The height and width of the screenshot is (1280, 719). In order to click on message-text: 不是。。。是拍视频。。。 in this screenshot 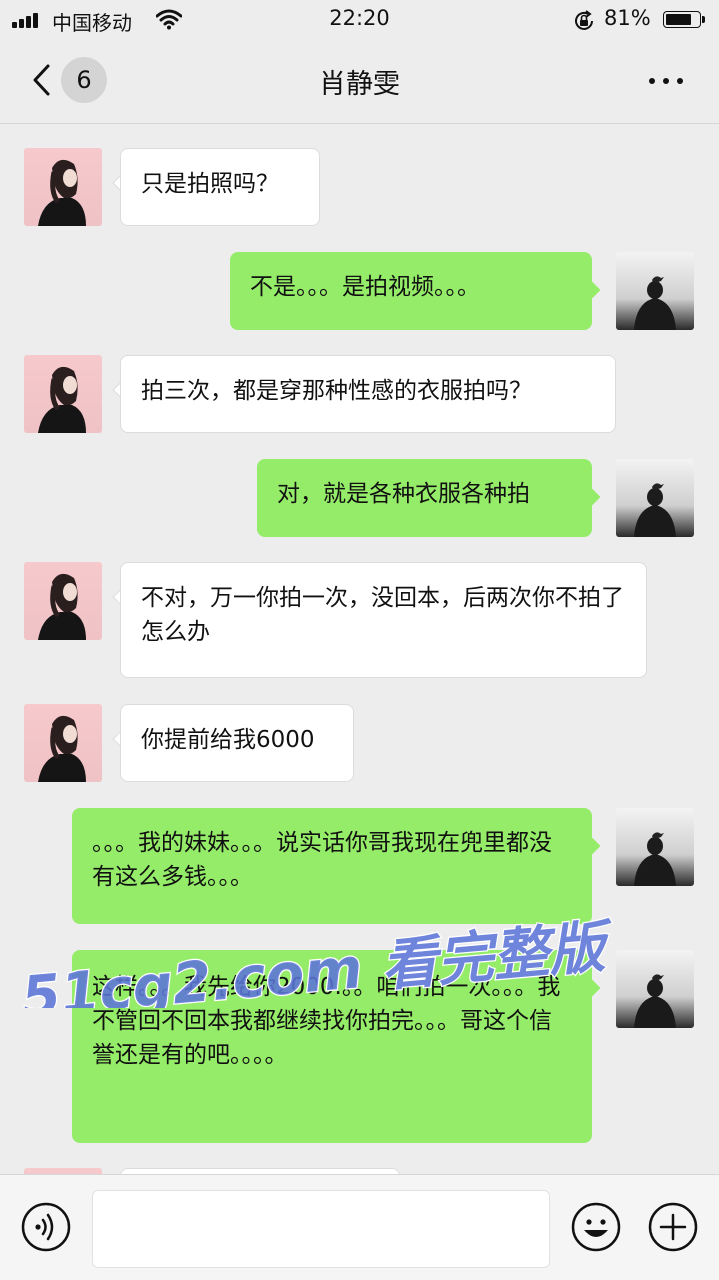, I will do `click(365, 287)`.